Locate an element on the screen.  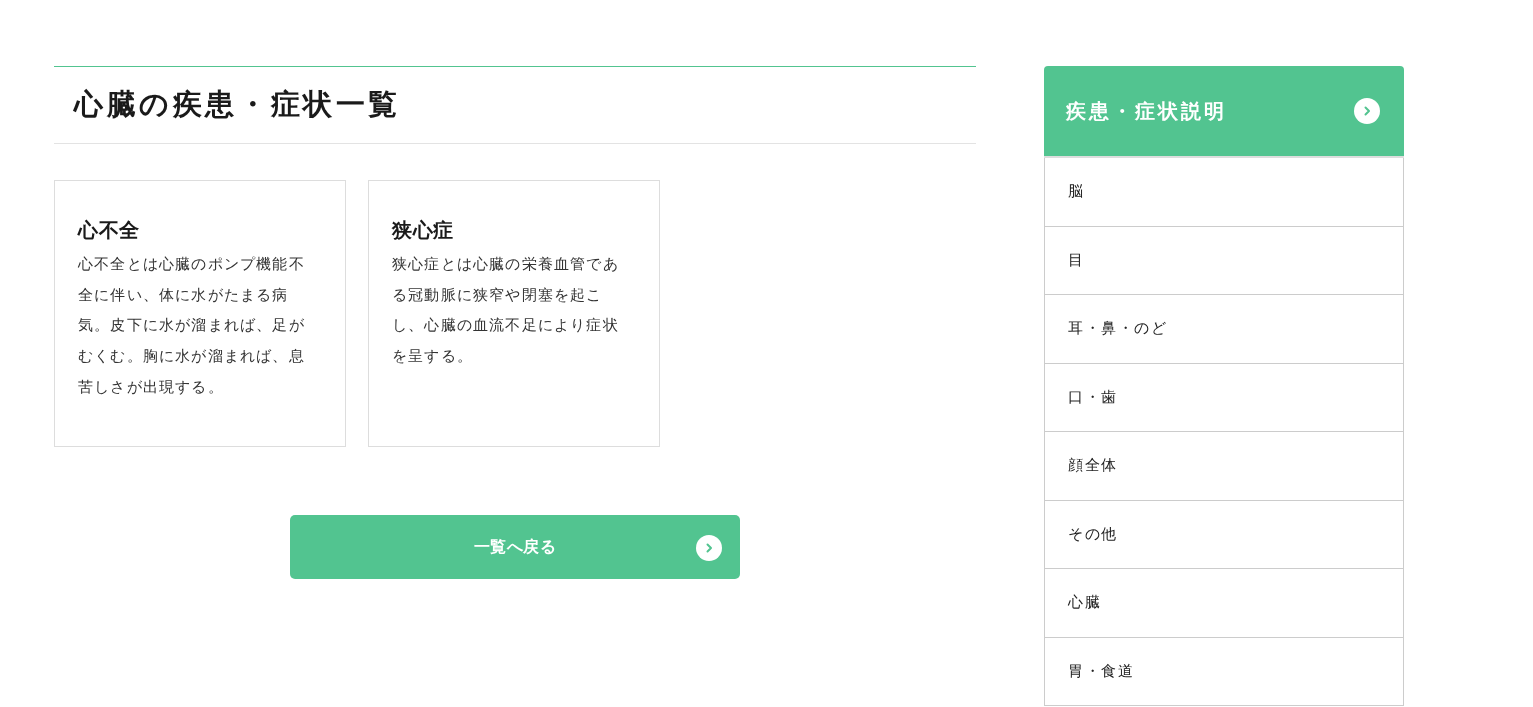
sidebar-item: 耳・鼻・のど is located at coordinates (1224, 329).